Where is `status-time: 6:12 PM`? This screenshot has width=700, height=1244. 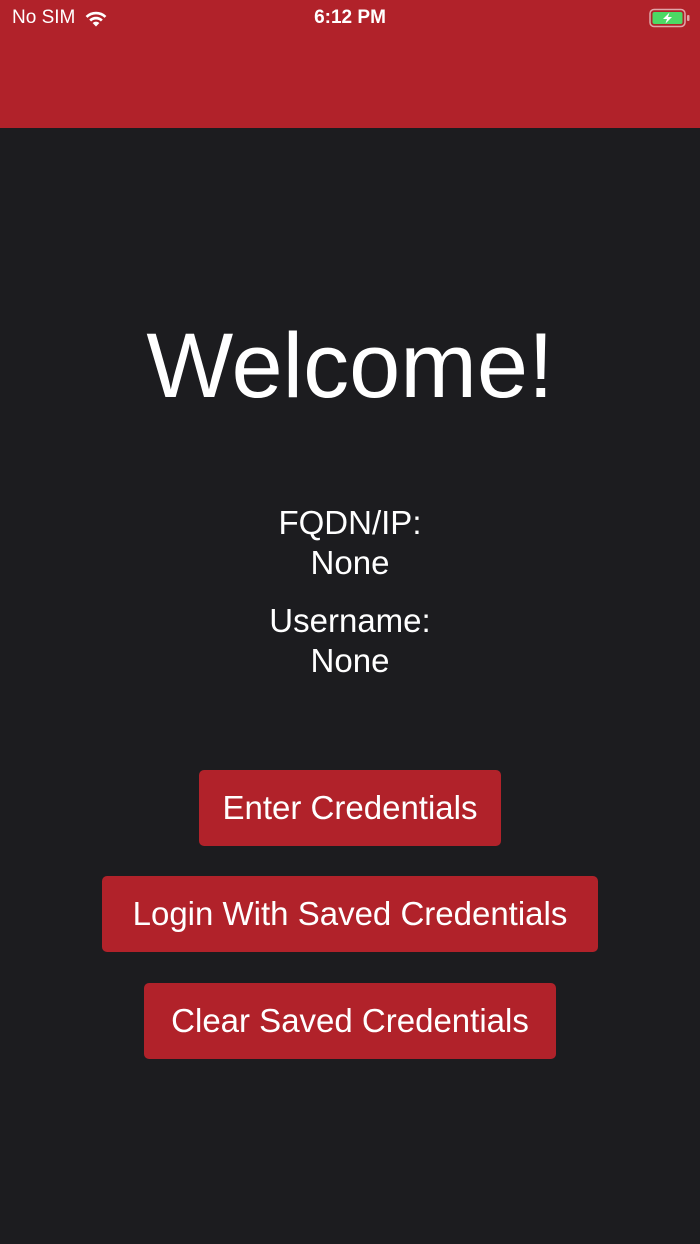
status-time: 6:12 PM is located at coordinates (350, 17).